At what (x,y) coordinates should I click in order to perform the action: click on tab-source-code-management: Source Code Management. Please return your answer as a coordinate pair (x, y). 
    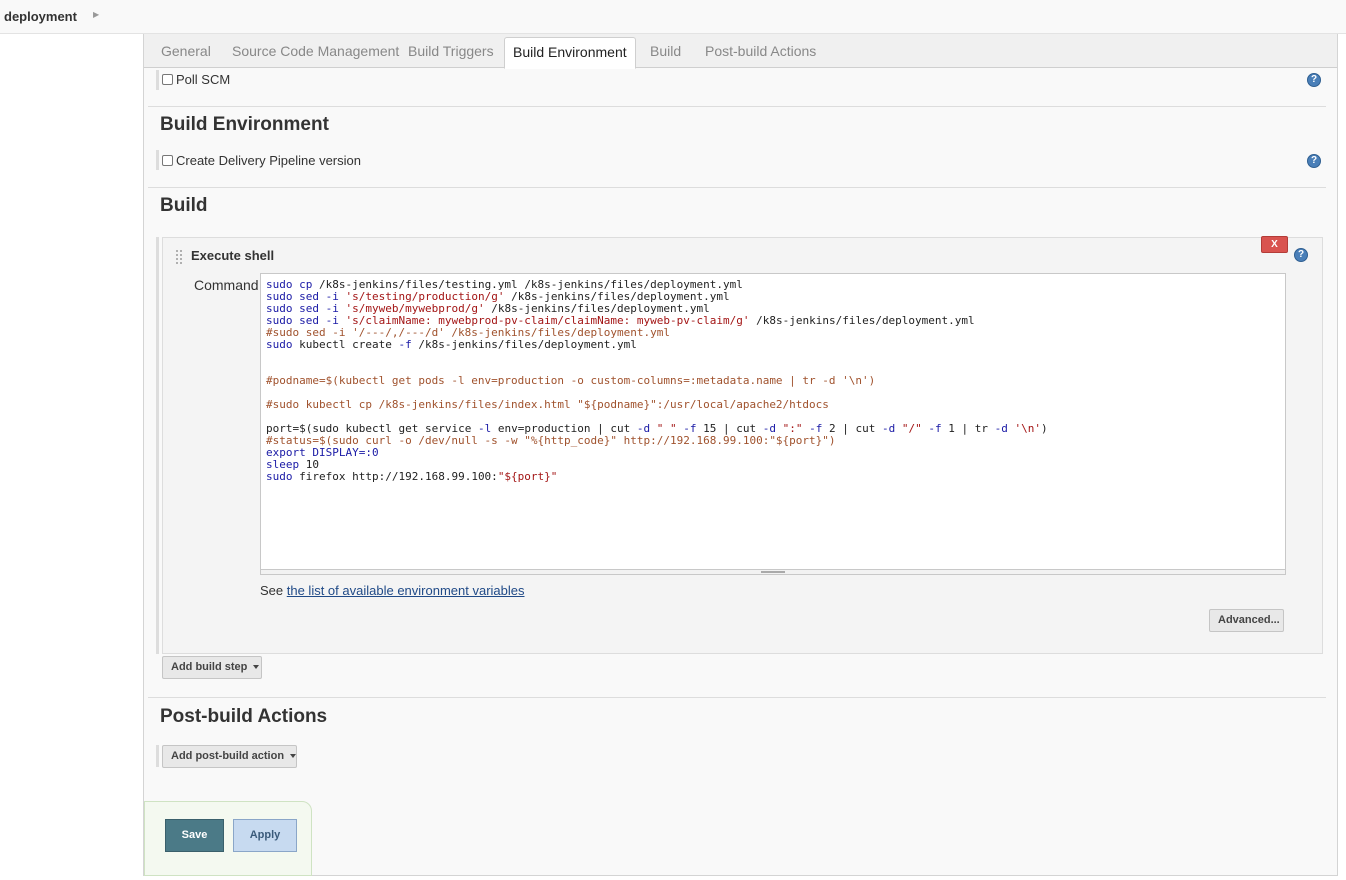
    Looking at the image, I should click on (315, 51).